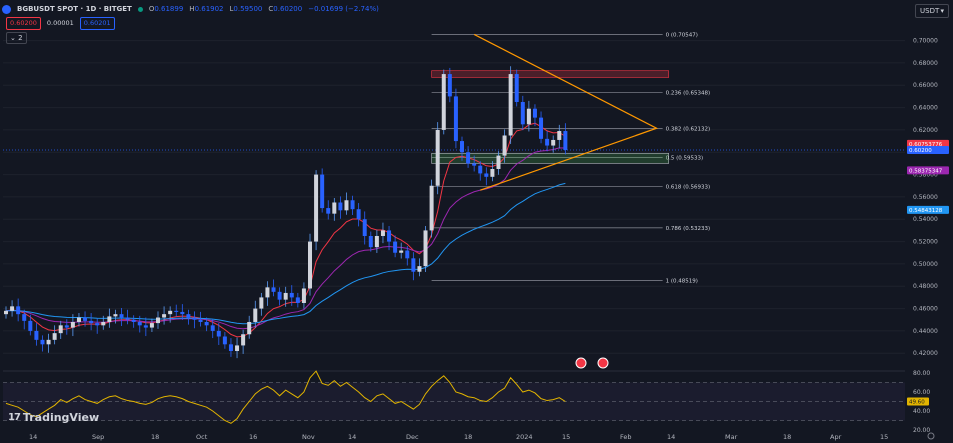  Describe the element at coordinates (682, 35) in the screenshot. I see `fib-level-label: 0 (0.70547)` at that location.